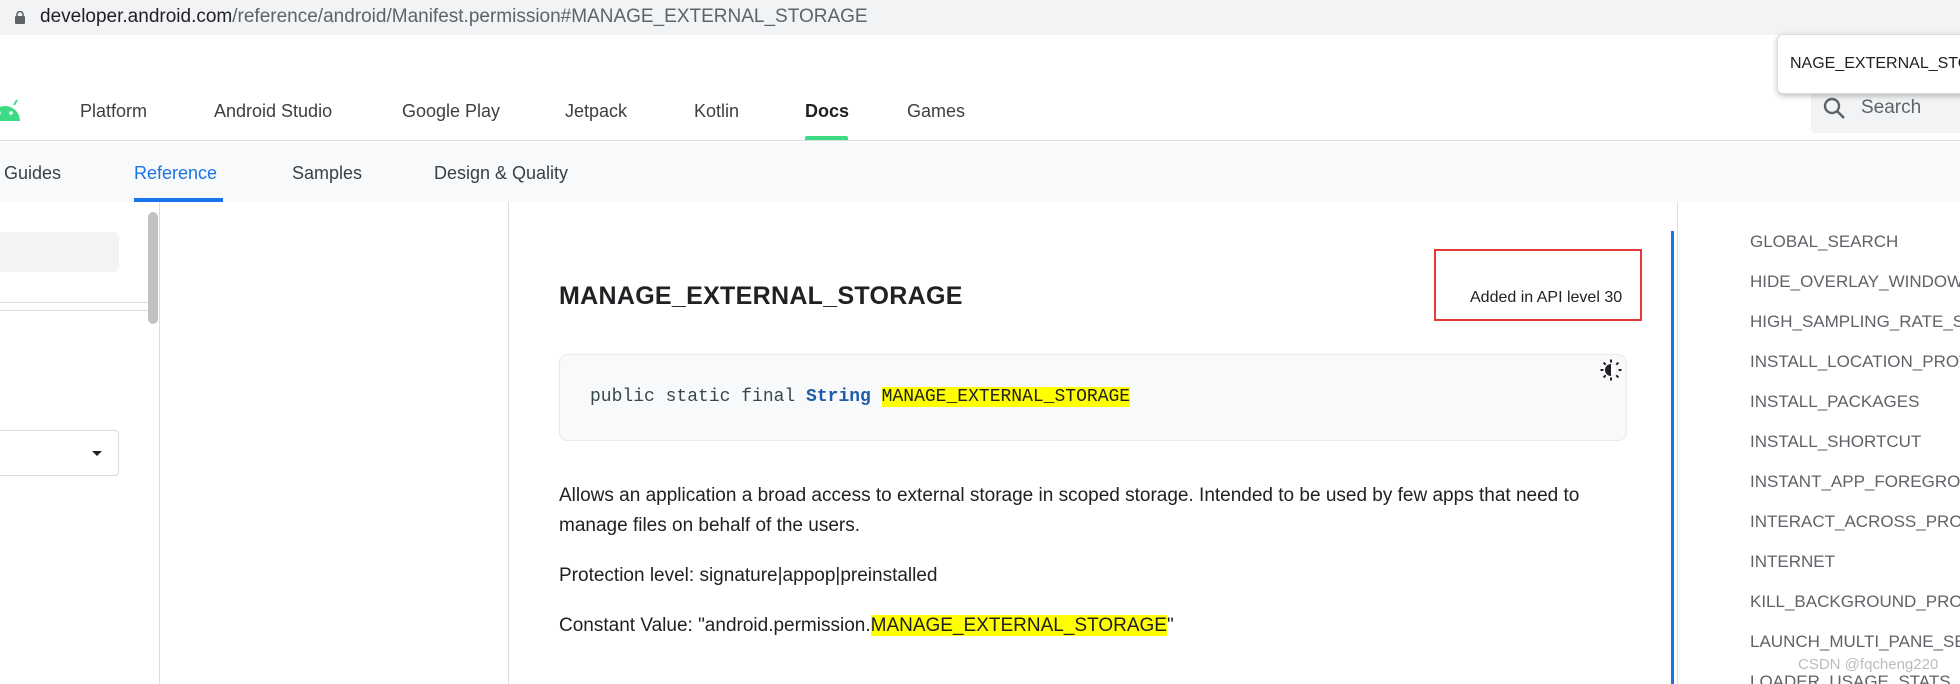 Image resolution: width=1960 pixels, height=684 pixels. What do you see at coordinates (838, 397) in the screenshot?
I see `code-type-link: String` at bounding box center [838, 397].